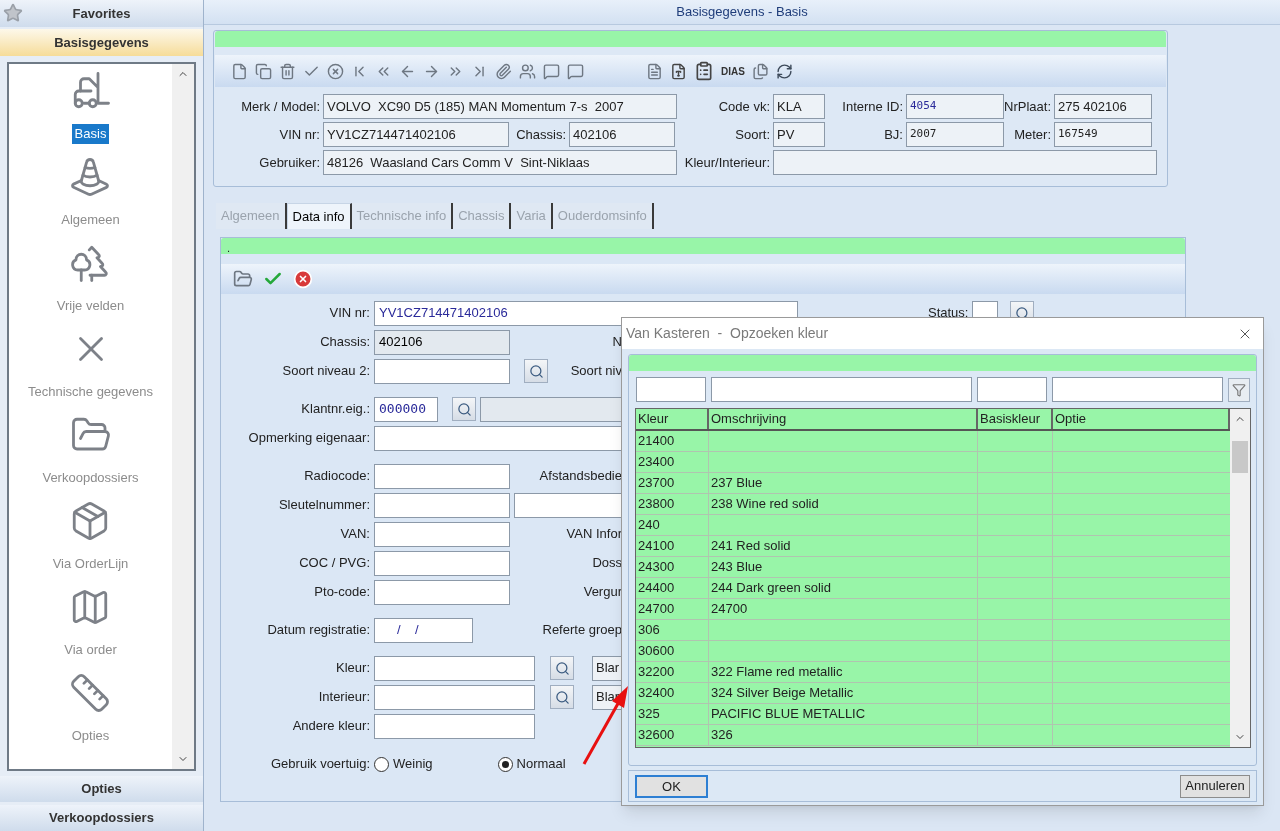 This screenshot has height=831, width=1280. What do you see at coordinates (955, 134) in the screenshot?
I see `field-value: 2007` at bounding box center [955, 134].